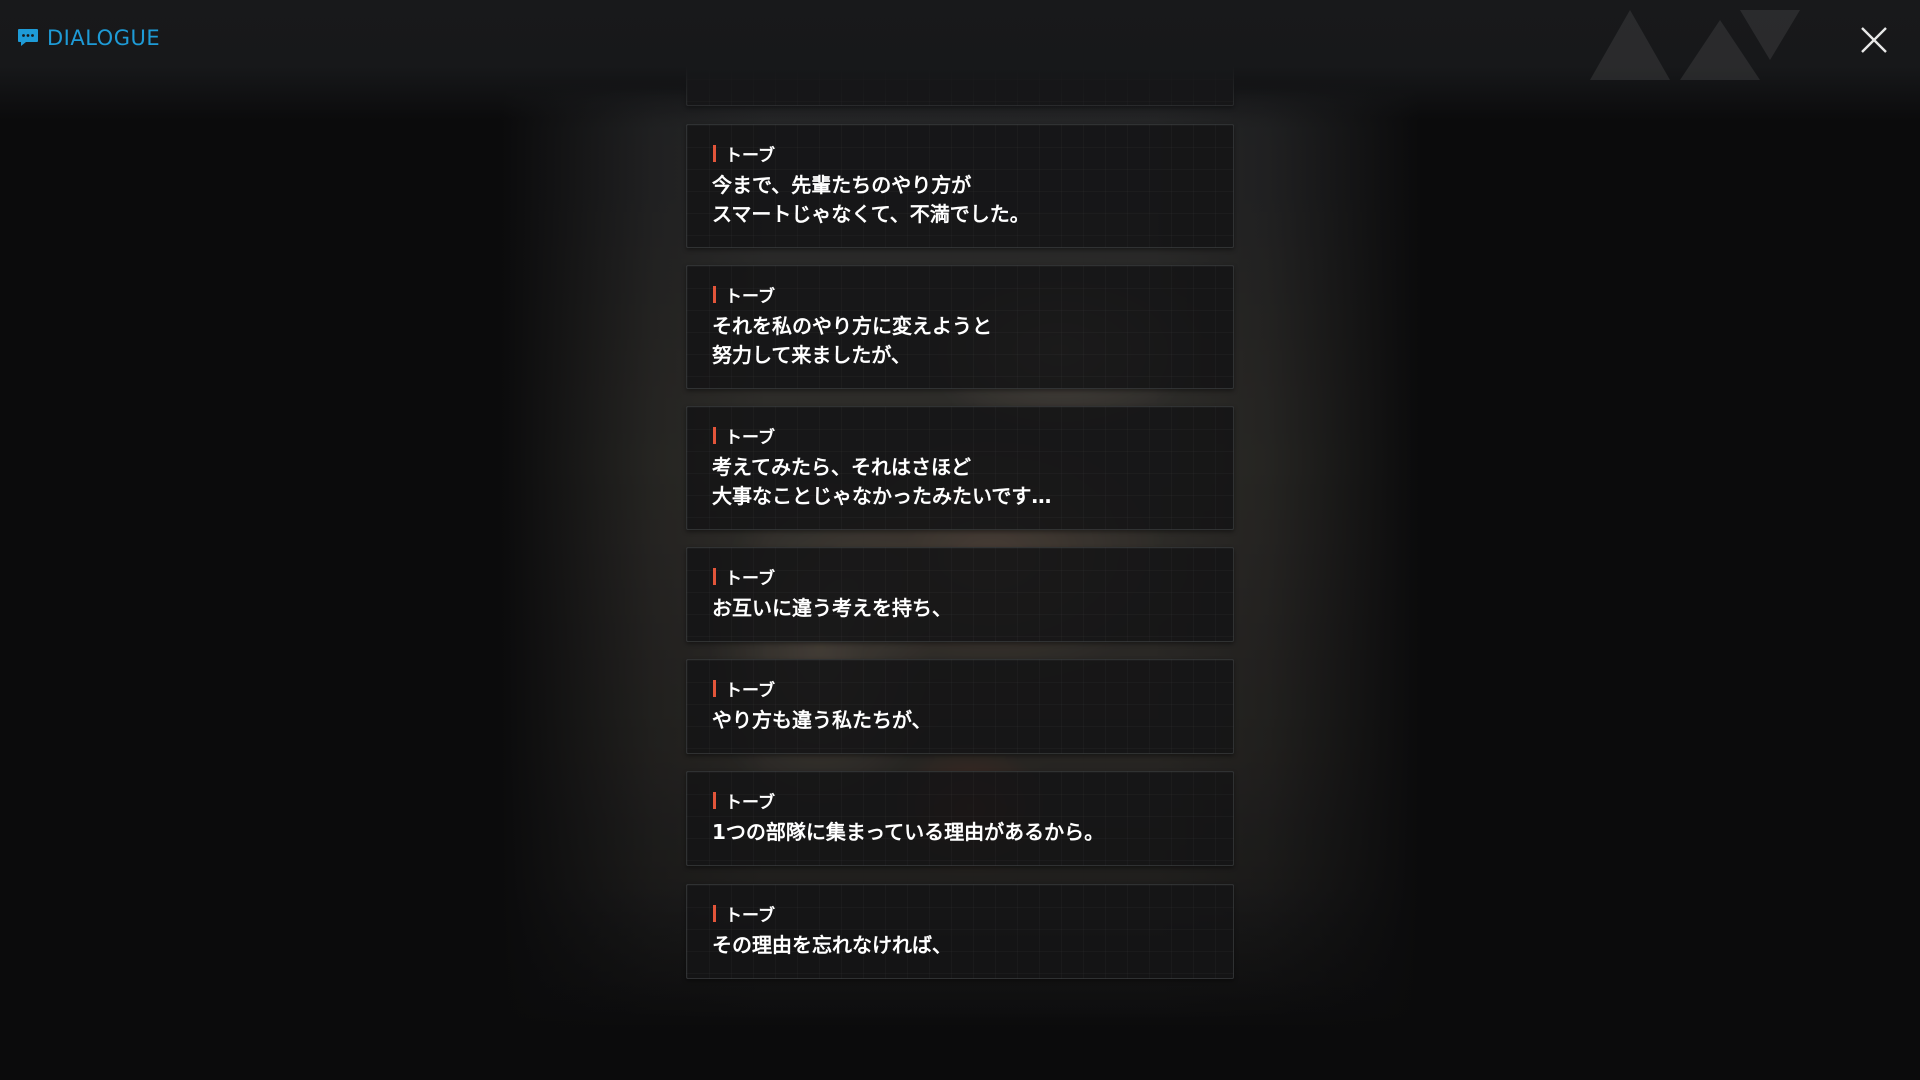 The height and width of the screenshot is (1080, 1920). I want to click on chat-bubble-icon, so click(28, 37).